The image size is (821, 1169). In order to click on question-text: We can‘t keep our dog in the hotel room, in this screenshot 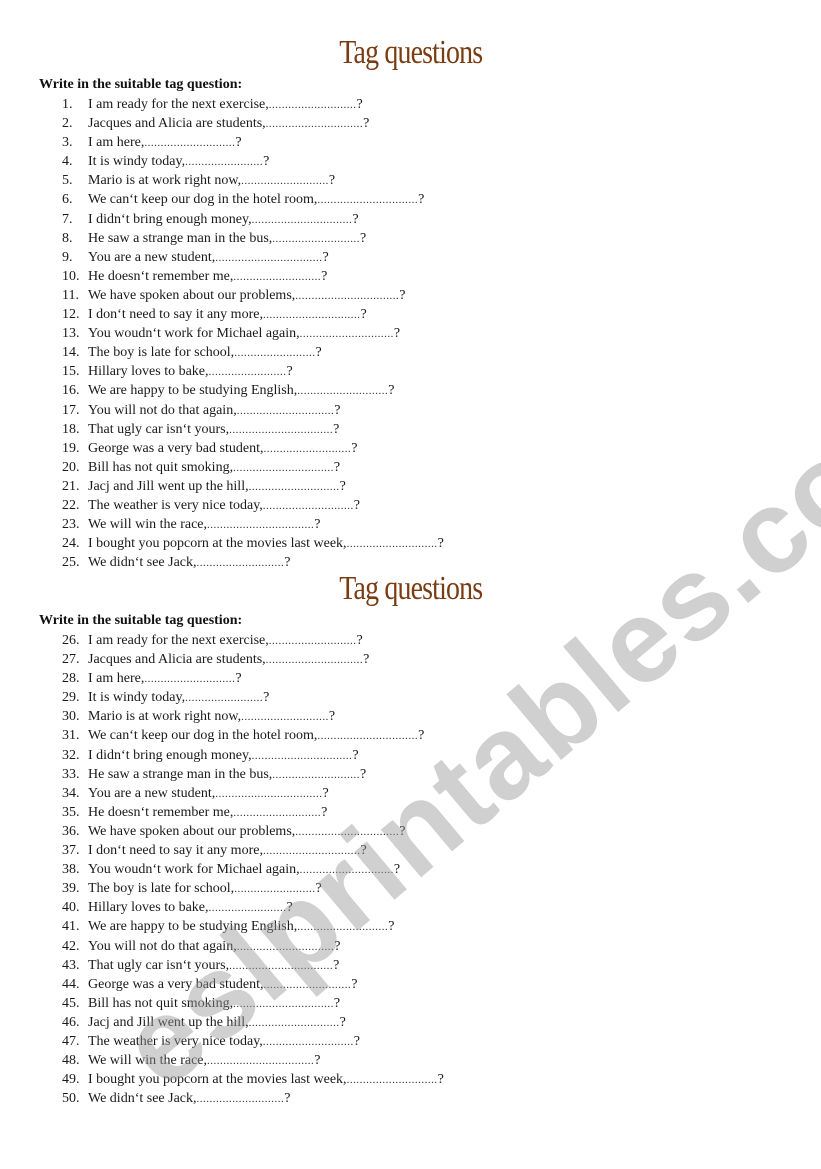, I will do `click(203, 200)`.